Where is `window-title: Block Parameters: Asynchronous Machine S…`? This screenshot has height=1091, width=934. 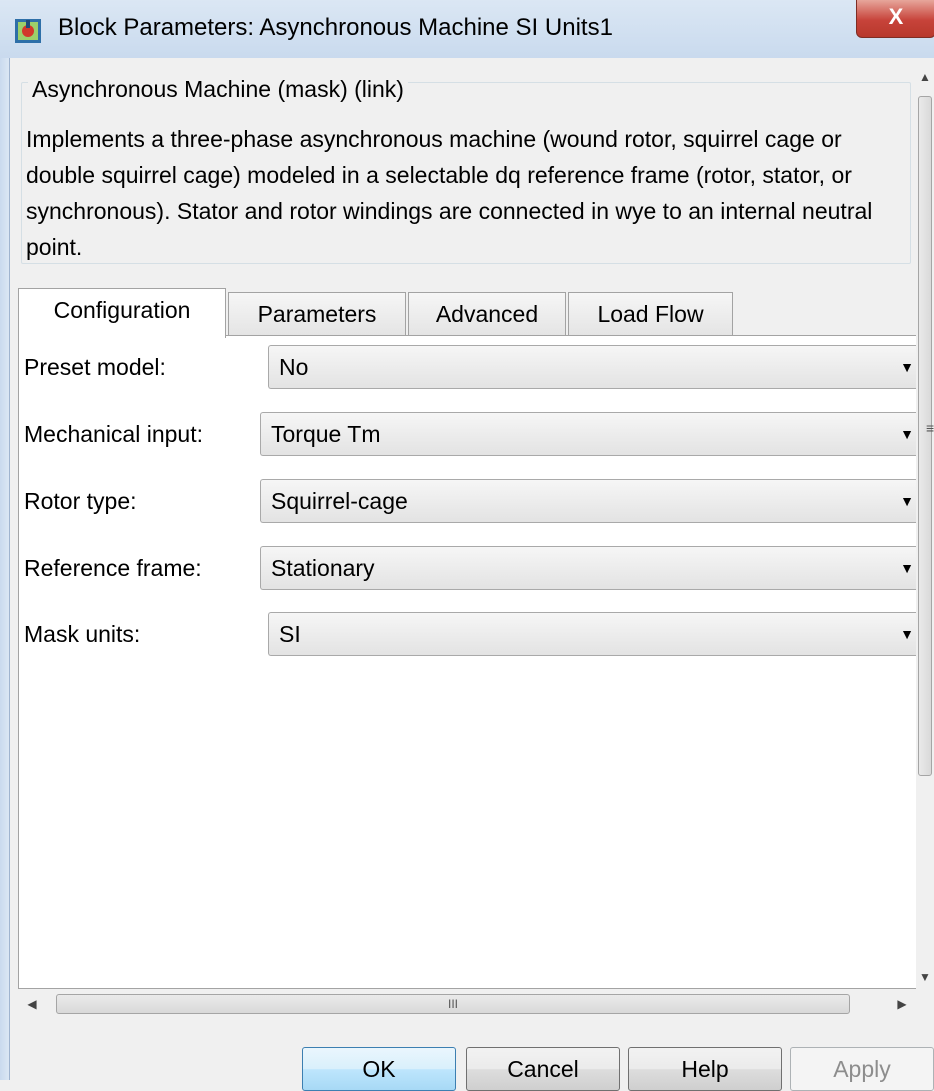
window-title: Block Parameters: Asynchronous Machine S… is located at coordinates (335, 27).